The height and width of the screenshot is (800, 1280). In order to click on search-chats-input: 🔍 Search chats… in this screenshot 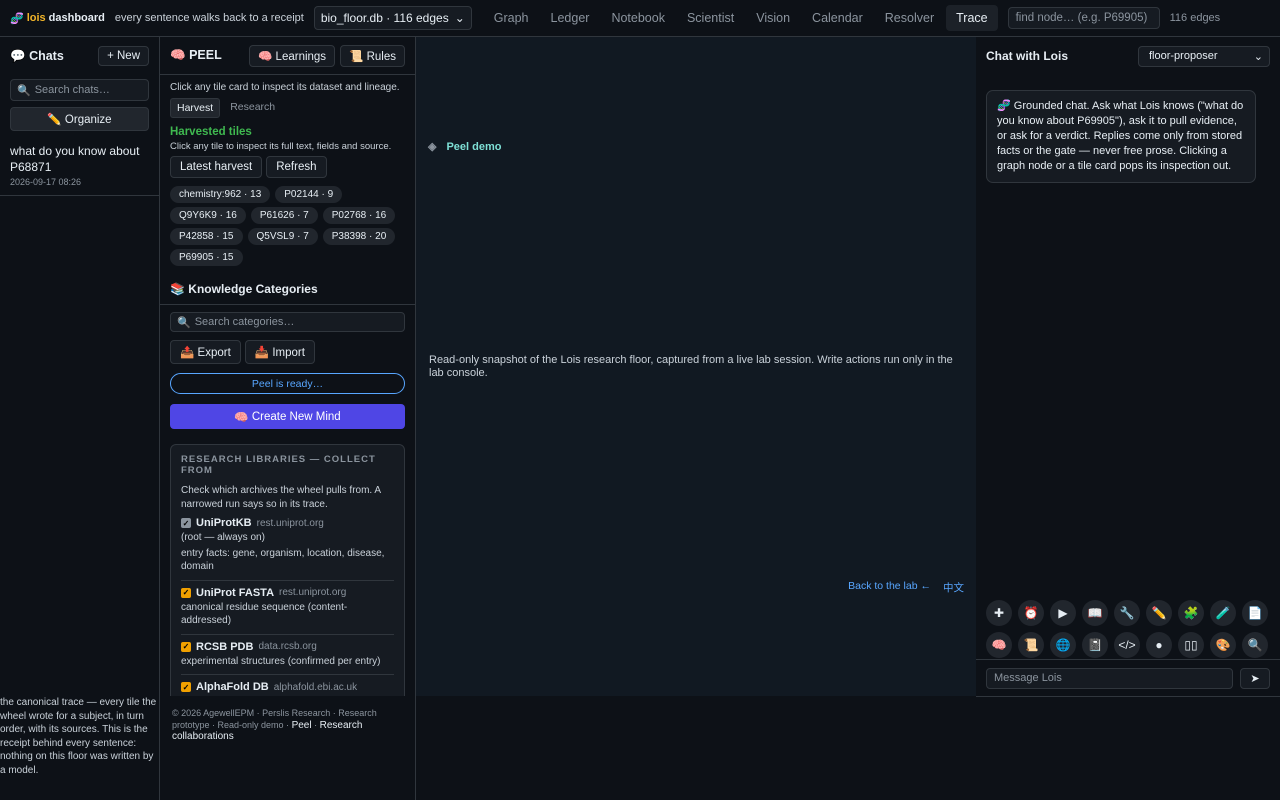, I will do `click(79, 90)`.